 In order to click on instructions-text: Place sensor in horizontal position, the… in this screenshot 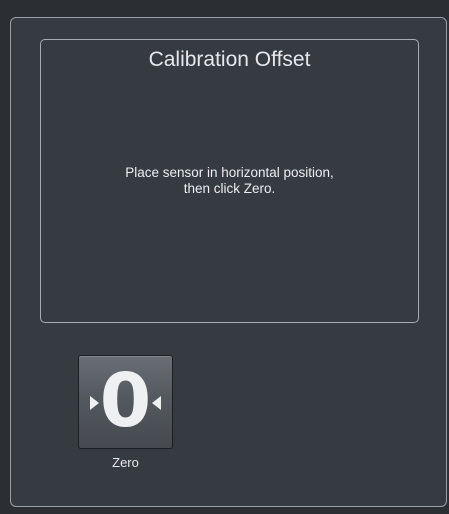, I will do `click(229, 181)`.